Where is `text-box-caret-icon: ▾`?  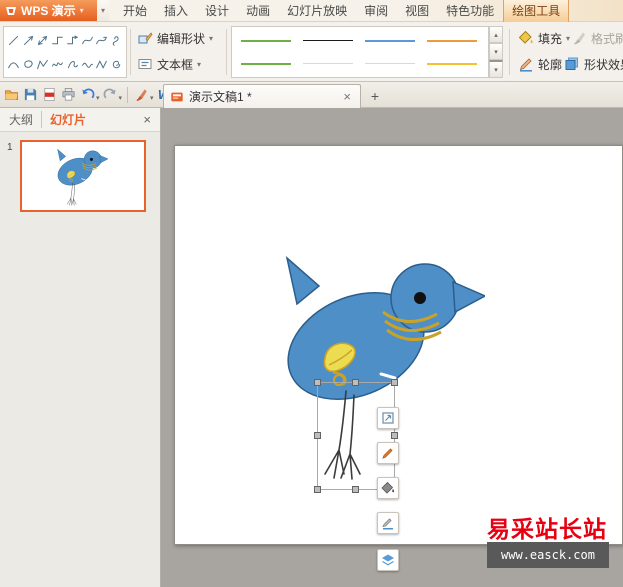
text-box-caret-icon: ▾ is located at coordinates (199, 64).